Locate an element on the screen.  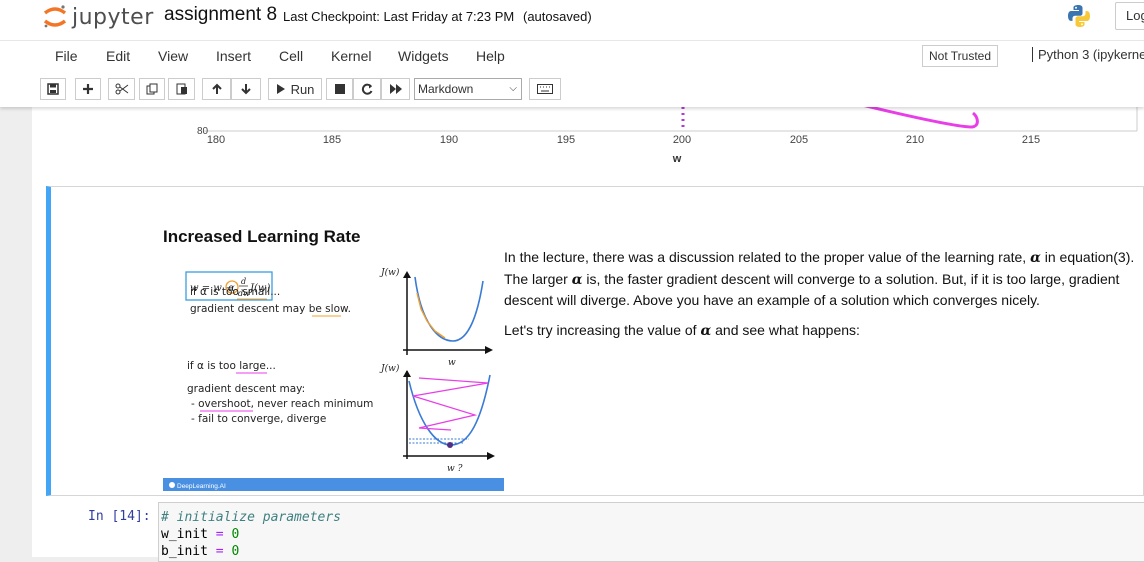
para2-text-a: Let's try increasing the value of is located at coordinates (602, 330).